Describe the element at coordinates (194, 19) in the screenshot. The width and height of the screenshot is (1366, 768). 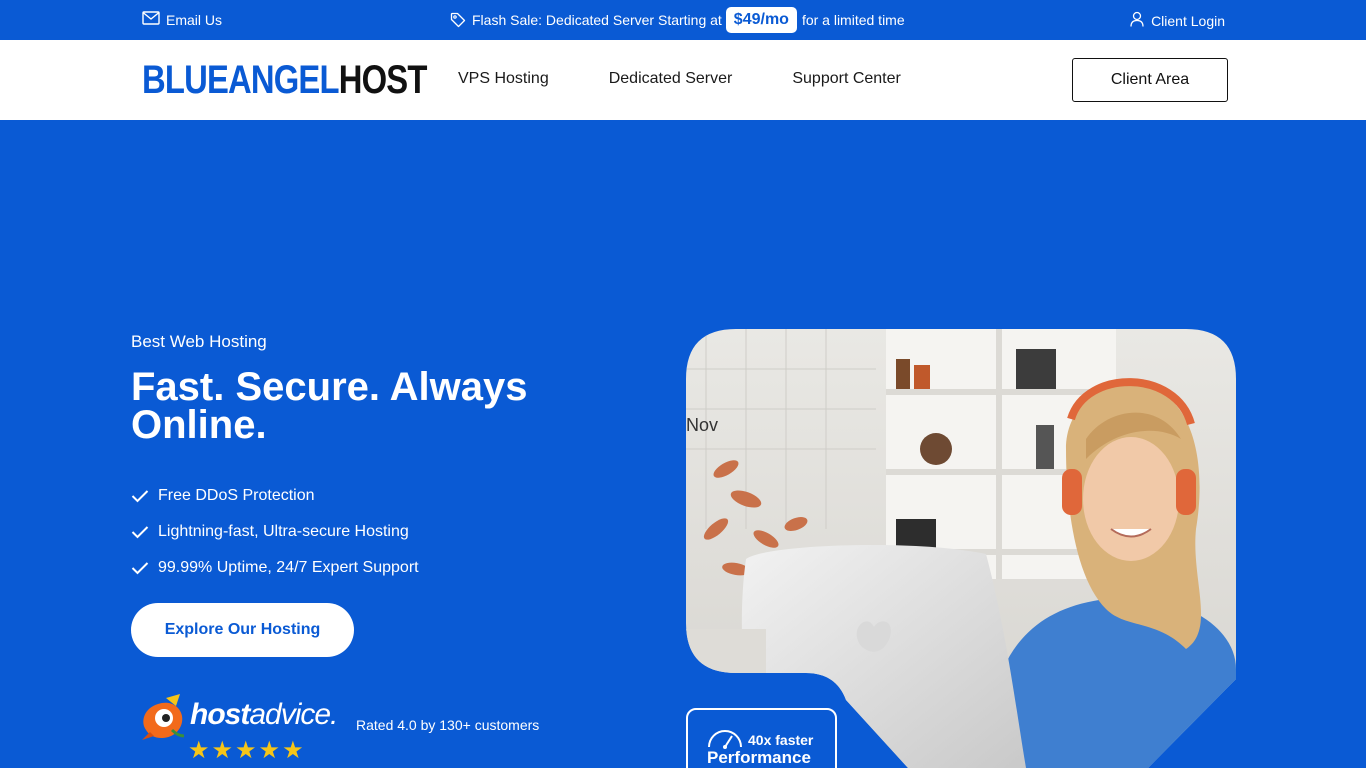
I see `email-us-label: Email Us` at that location.